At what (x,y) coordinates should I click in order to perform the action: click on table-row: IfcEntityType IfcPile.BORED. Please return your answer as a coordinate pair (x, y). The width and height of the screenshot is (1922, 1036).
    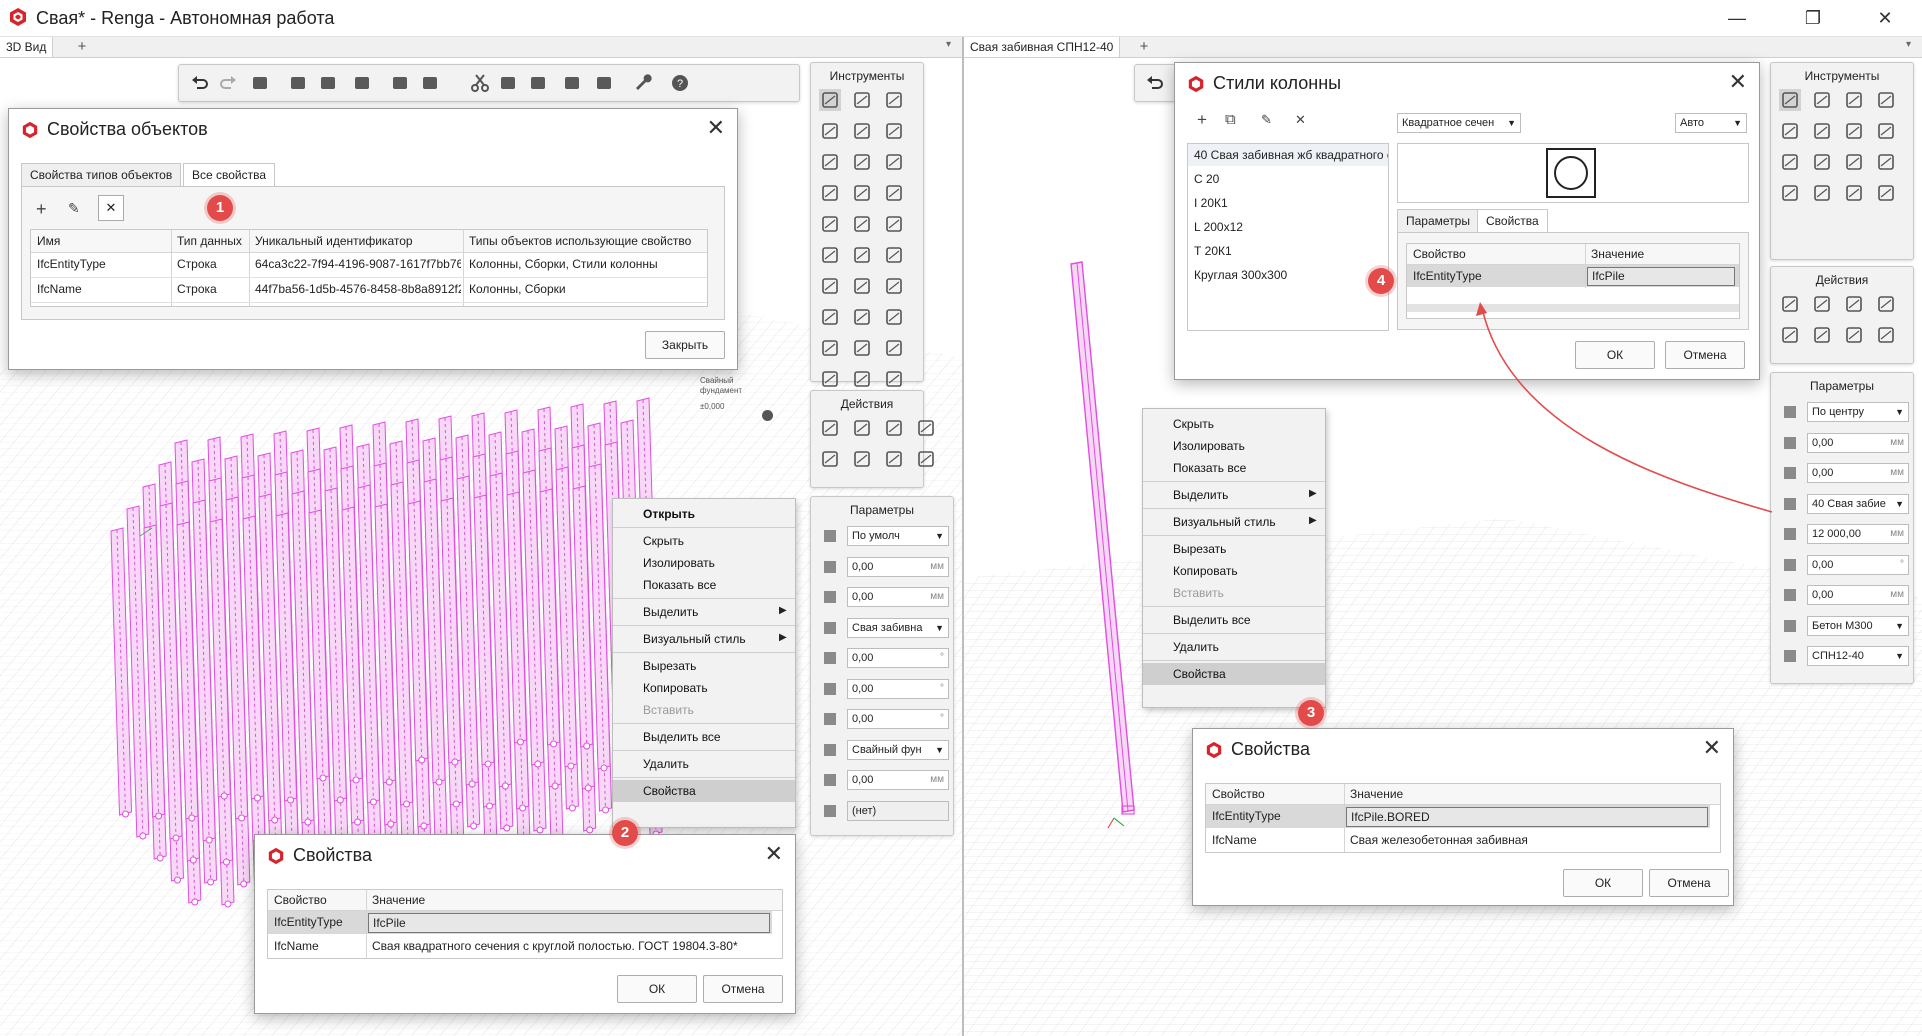
    Looking at the image, I should click on (1458, 816).